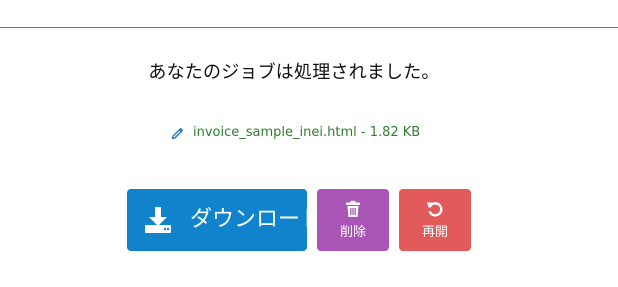 This screenshot has width=618, height=287. I want to click on file-link: invoice_sample_inei.html - 1.82 KB, so click(306, 132).